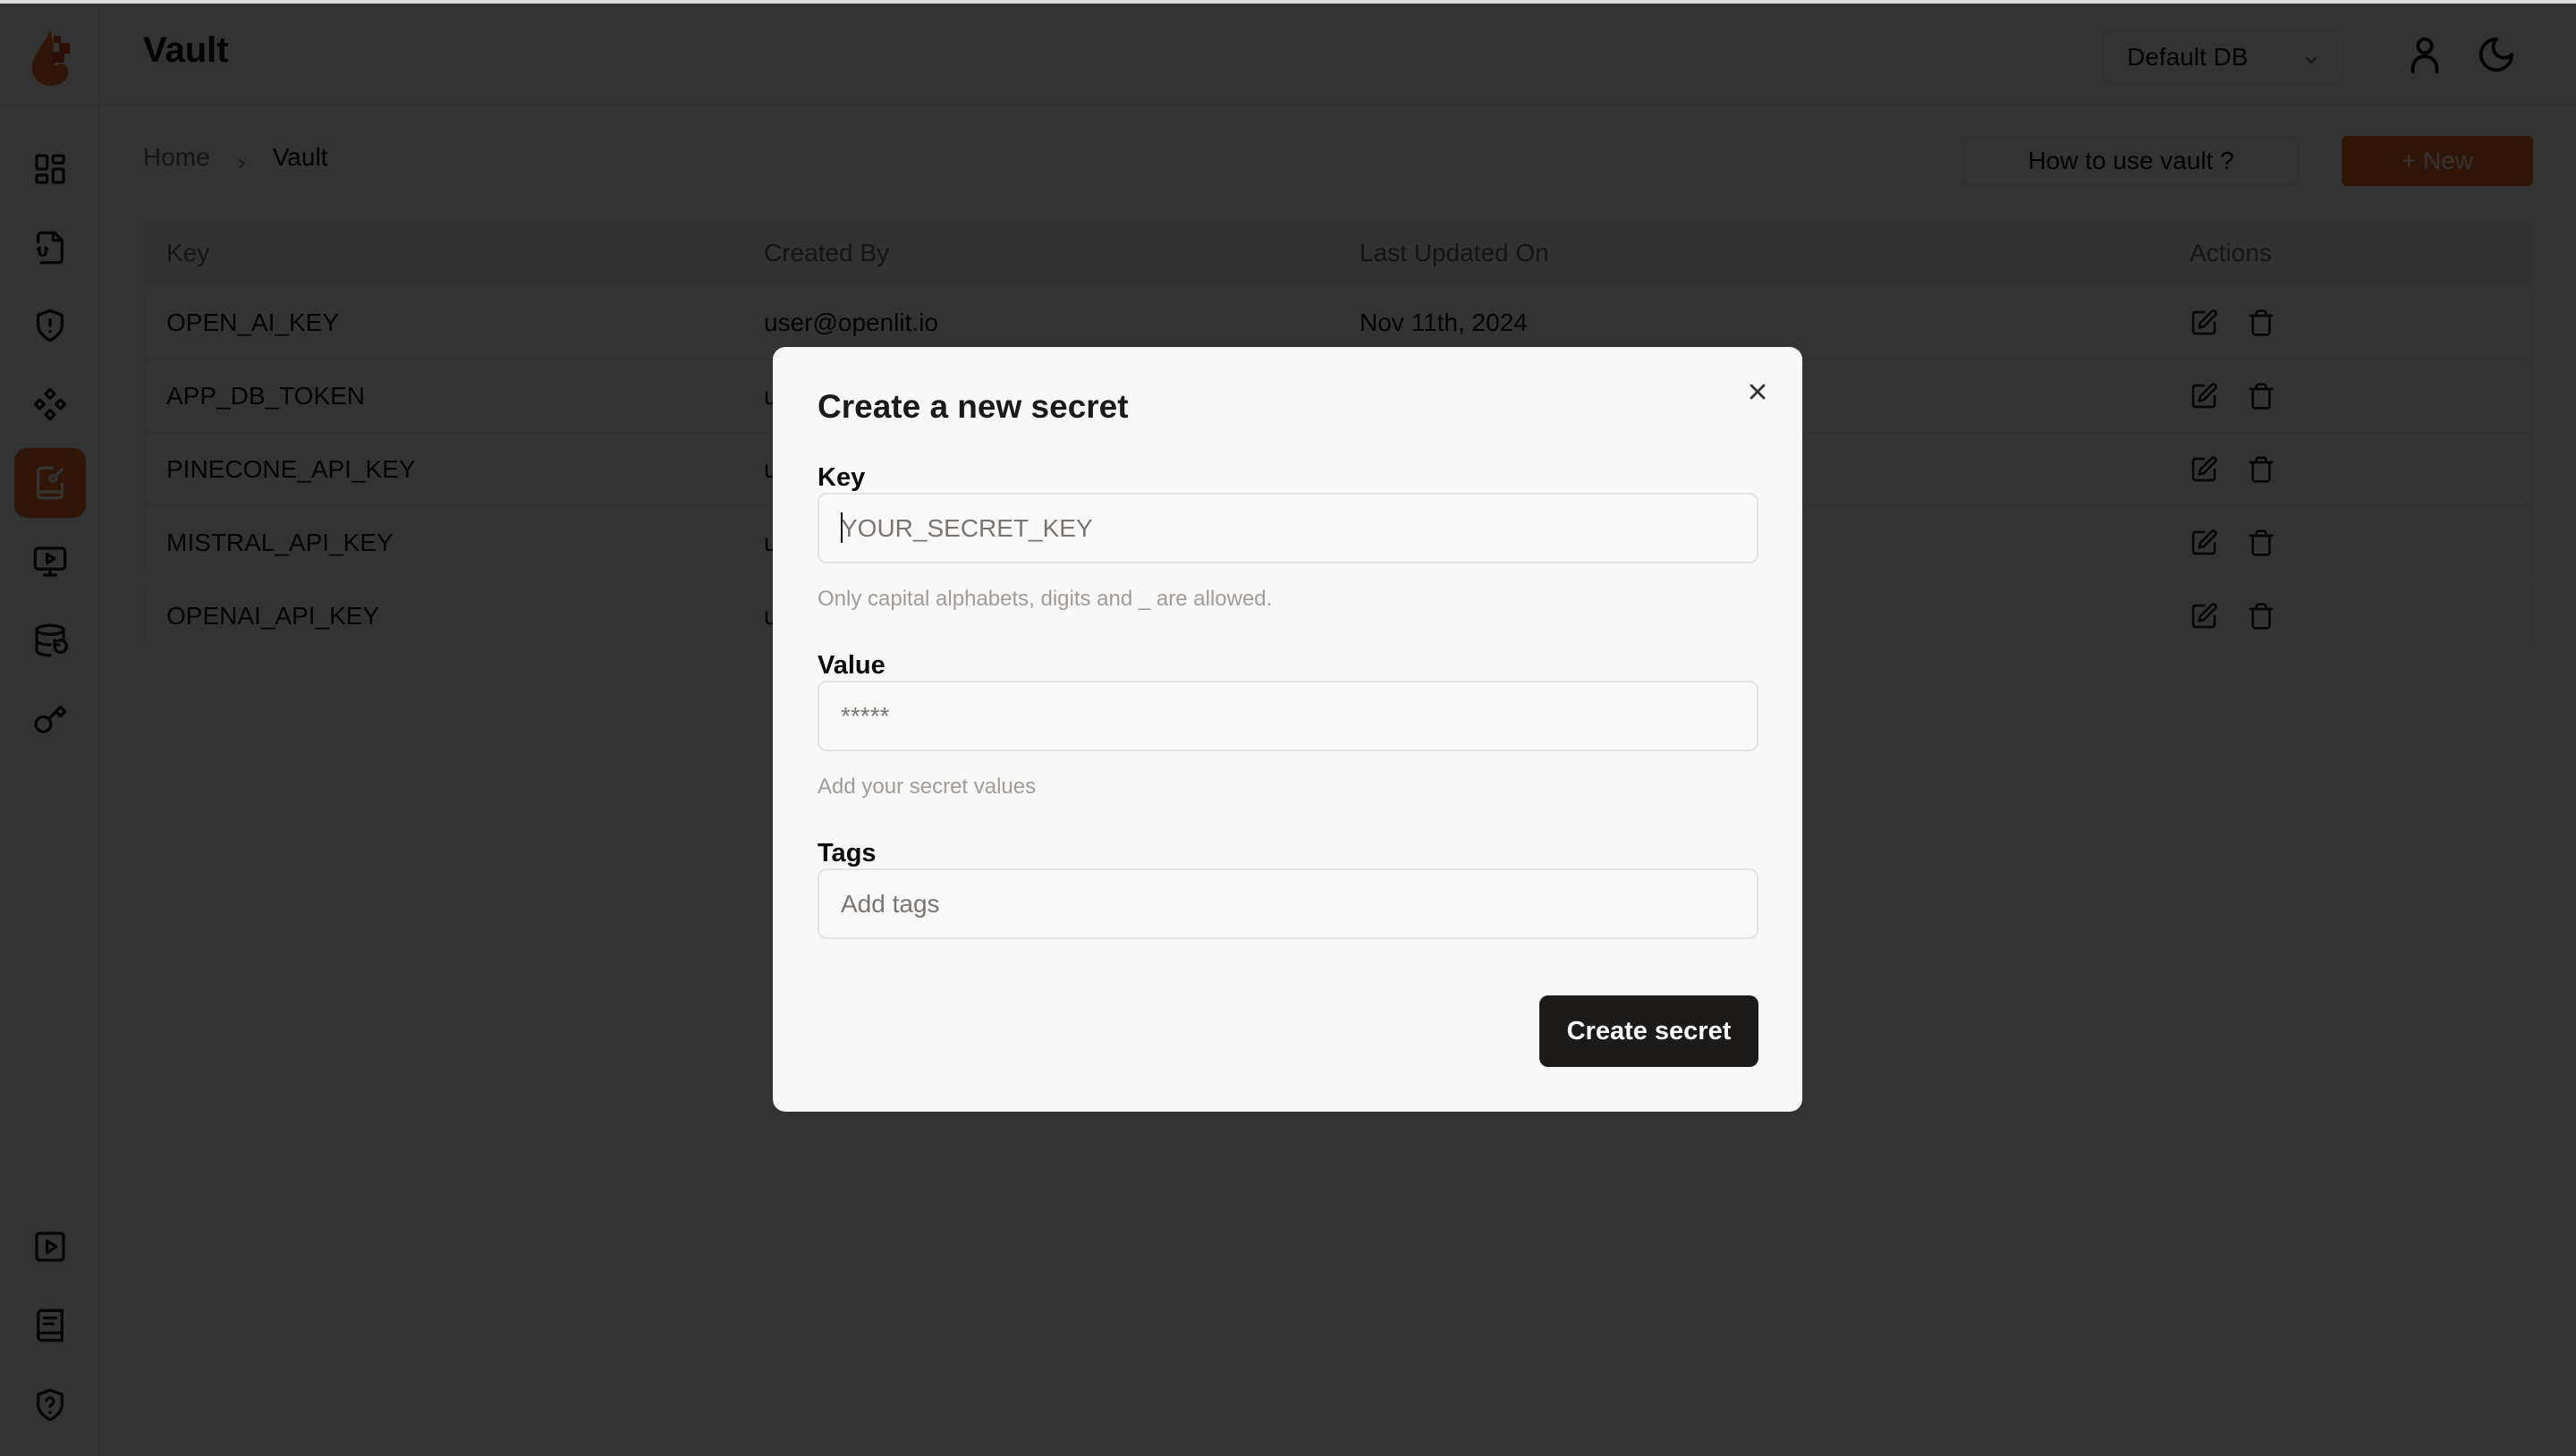 The height and width of the screenshot is (1456, 2576). What do you see at coordinates (1288, 903) in the screenshot?
I see `tags-input` at bounding box center [1288, 903].